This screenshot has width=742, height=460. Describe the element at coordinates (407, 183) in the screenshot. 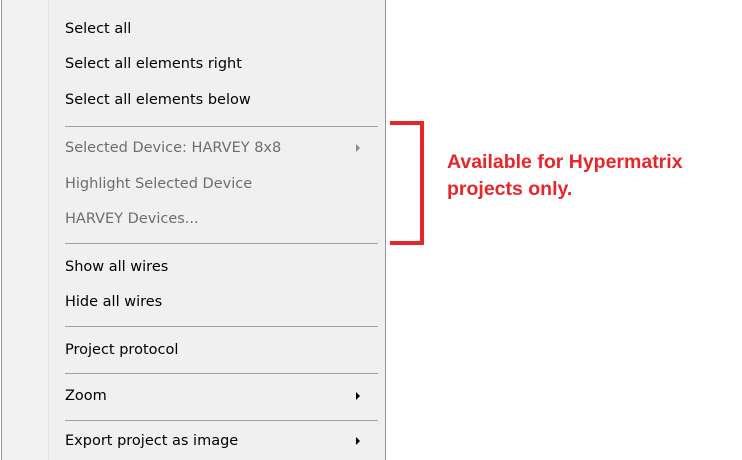

I see `bracket-icon` at that location.